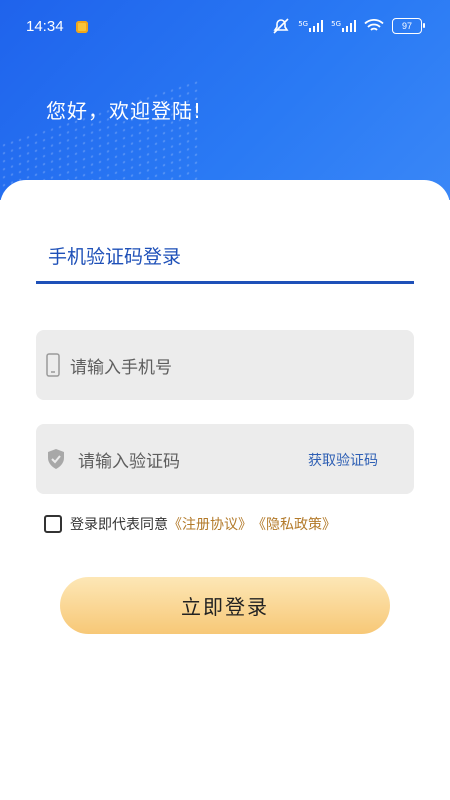 The width and height of the screenshot is (450, 800). Describe the element at coordinates (225, 365) in the screenshot. I see `phone-input: 请输入手机号` at that location.